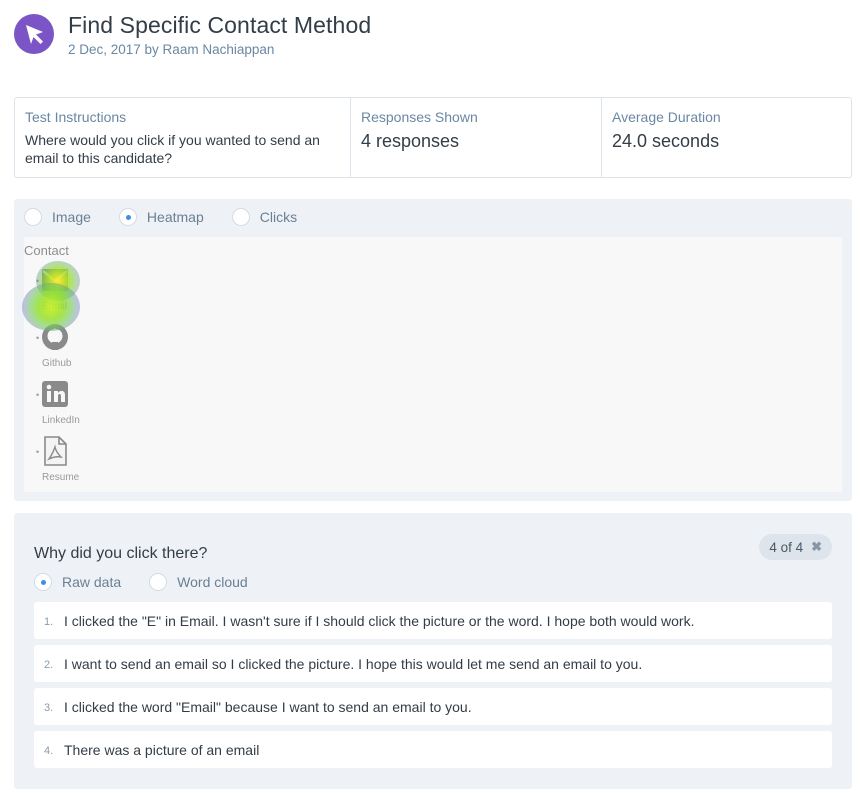 This screenshot has width=862, height=793. Describe the element at coordinates (34, 34) in the screenshot. I see `cursor-logo-icon` at that location.